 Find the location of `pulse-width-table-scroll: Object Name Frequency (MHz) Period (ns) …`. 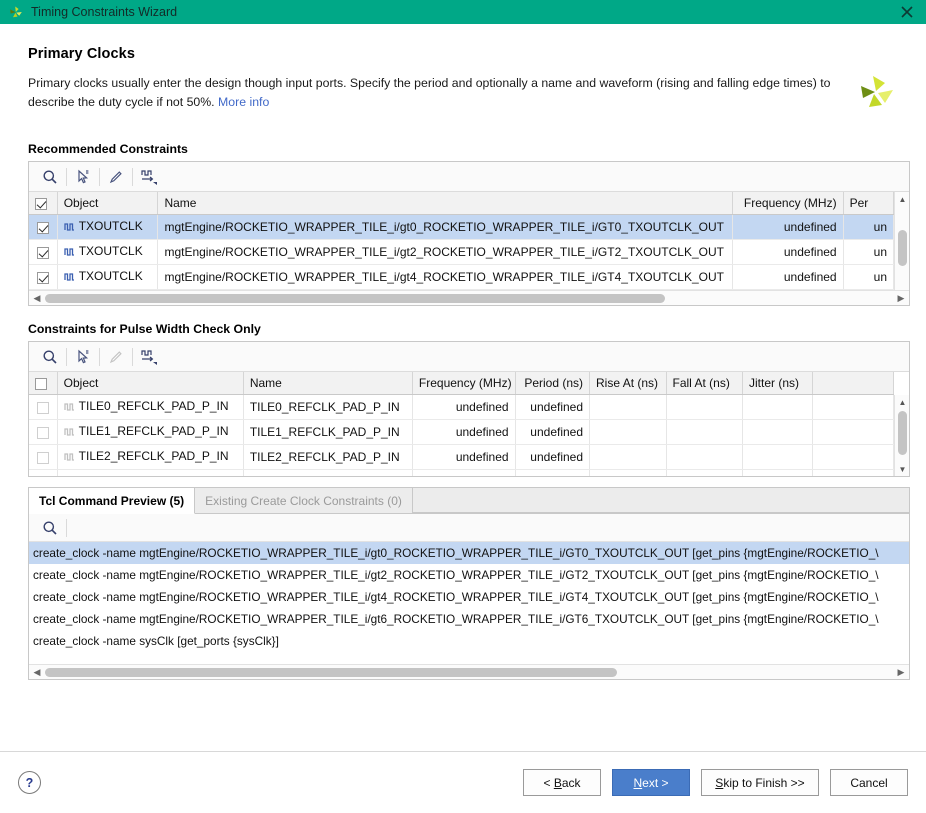

pulse-width-table-scroll: Object Name Frequency (MHz) Period (ns) … is located at coordinates (461, 424).